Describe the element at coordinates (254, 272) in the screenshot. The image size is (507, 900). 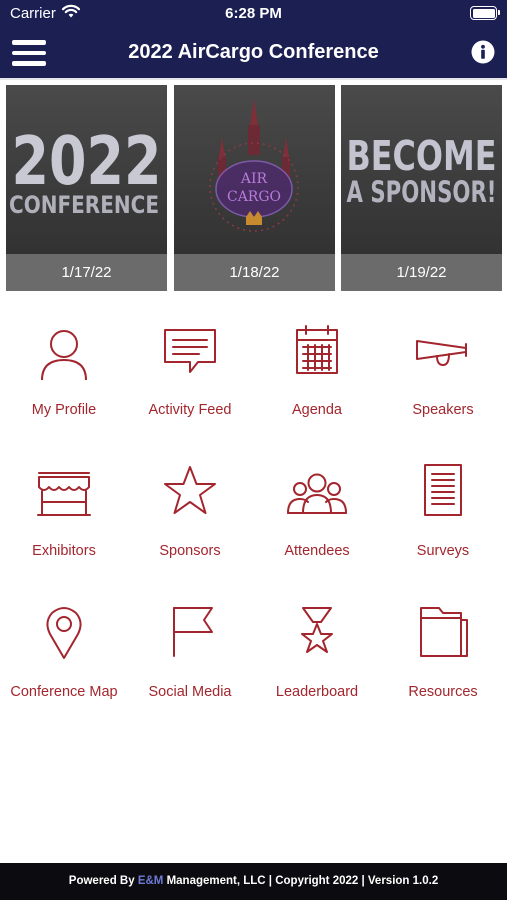
I see `tile-date: 1/18/22` at that location.